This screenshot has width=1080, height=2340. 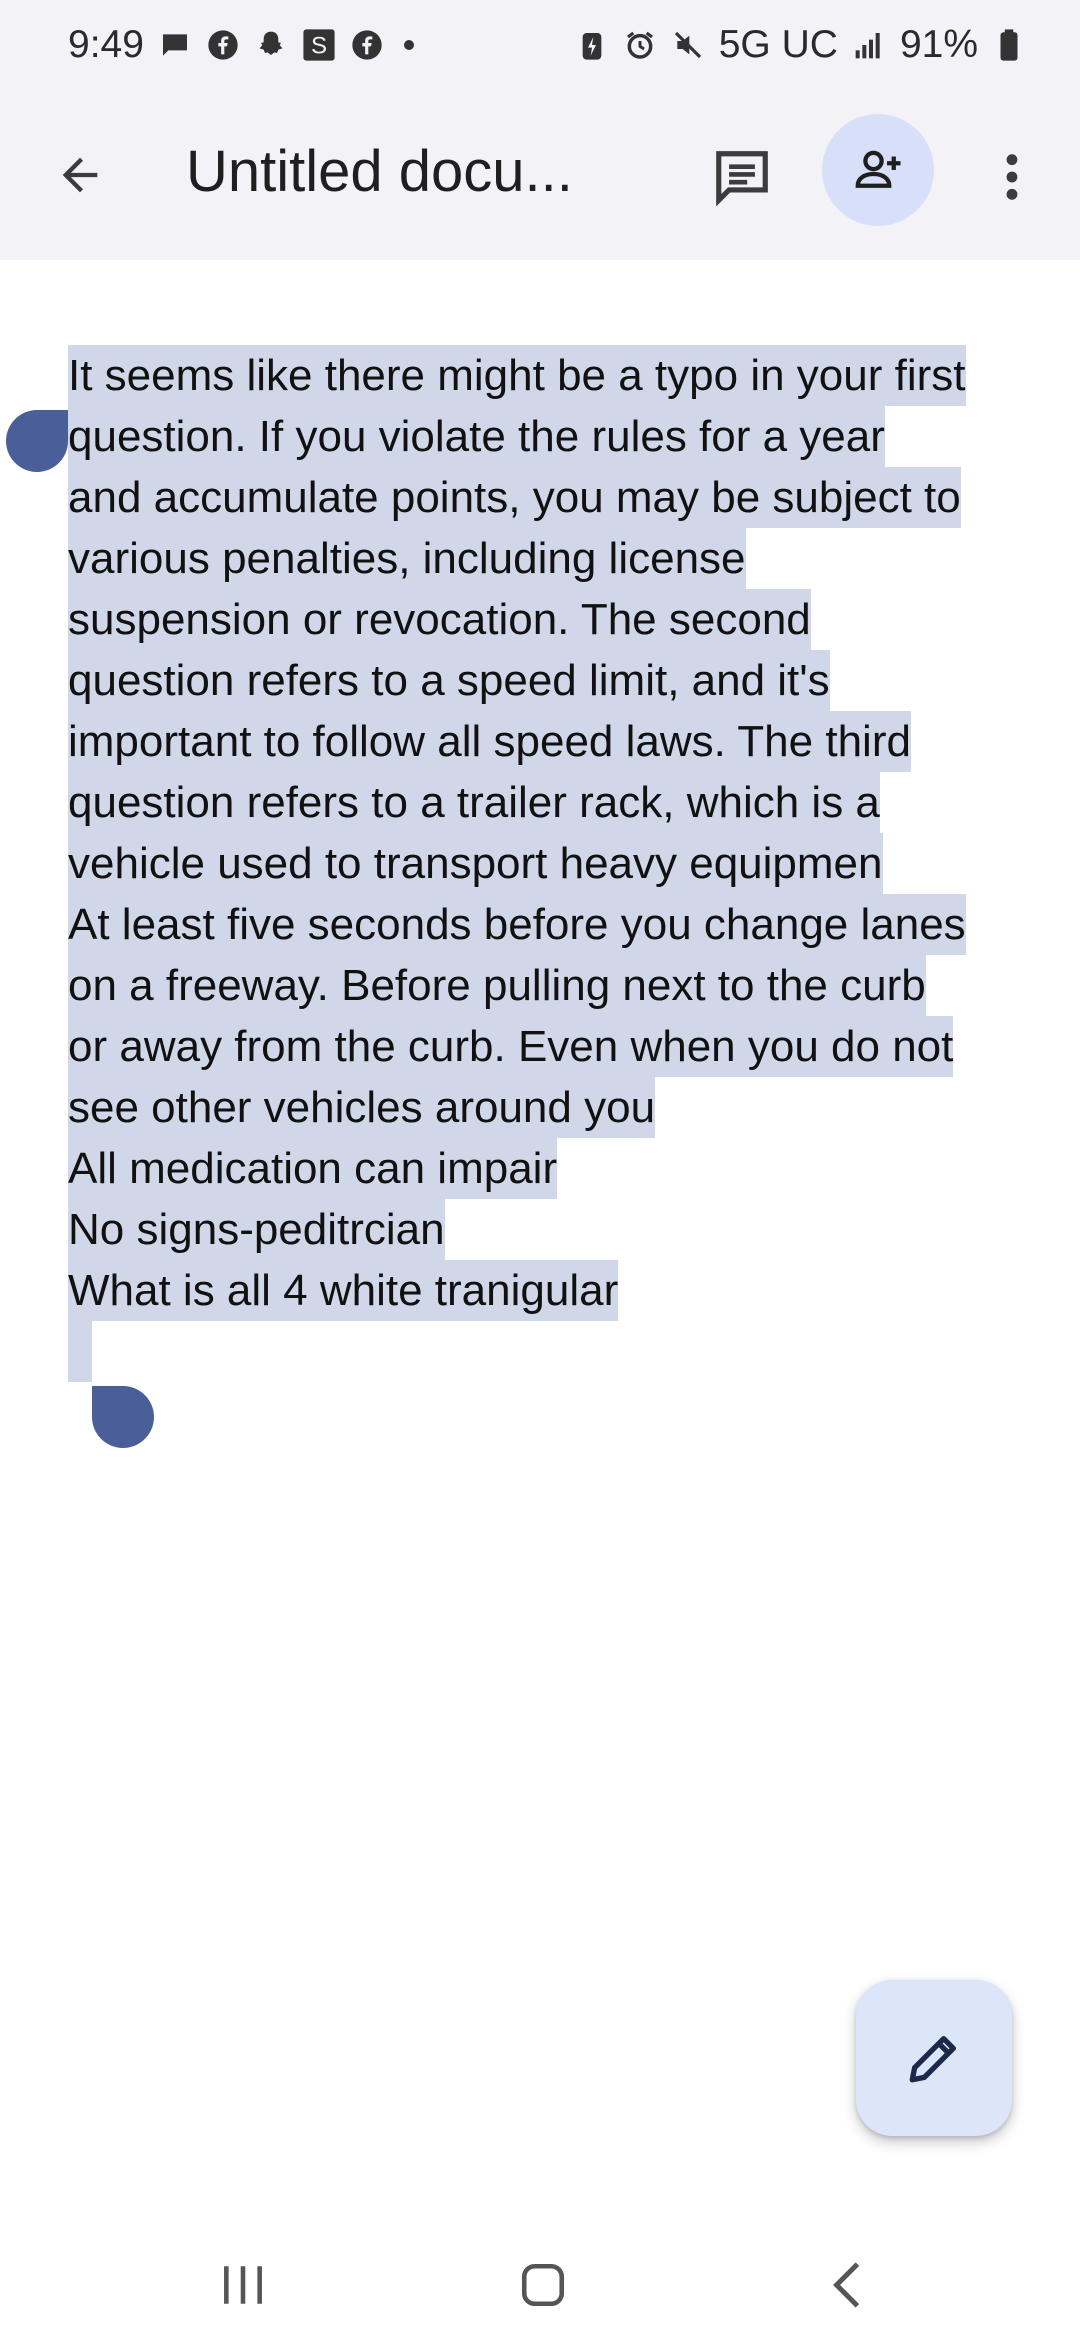 What do you see at coordinates (475, 863) in the screenshot?
I see `text-line: vehicle used to transport heavy equipmen` at bounding box center [475, 863].